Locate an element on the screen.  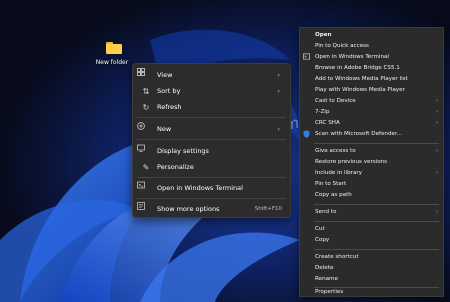
classic-item-play-wmp: Play with Windows Media Player is located at coordinates (371, 90).